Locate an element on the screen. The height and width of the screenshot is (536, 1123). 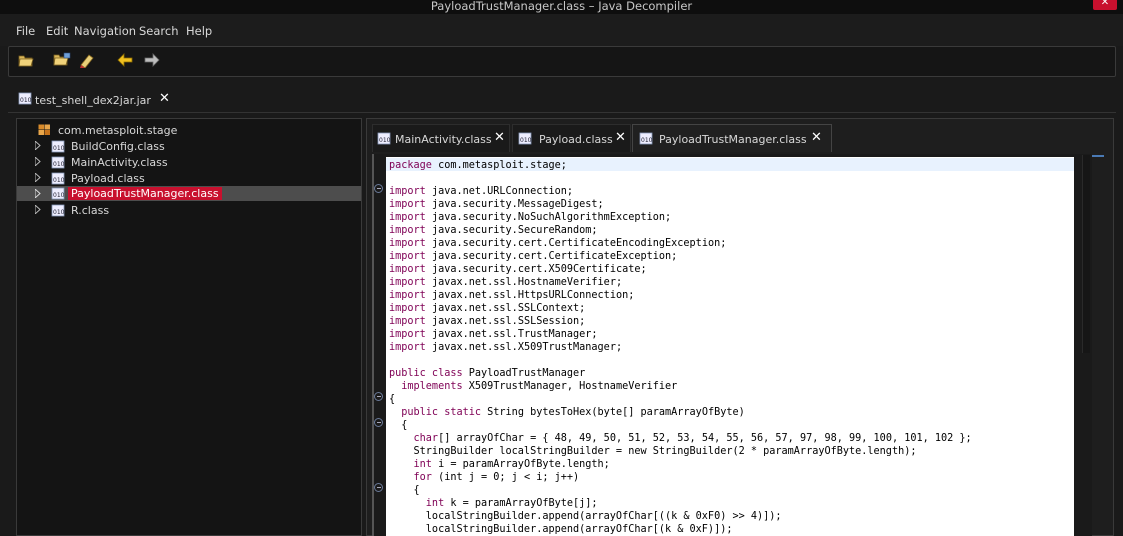
jar-file-icon: 010 is located at coordinates (25, 98).